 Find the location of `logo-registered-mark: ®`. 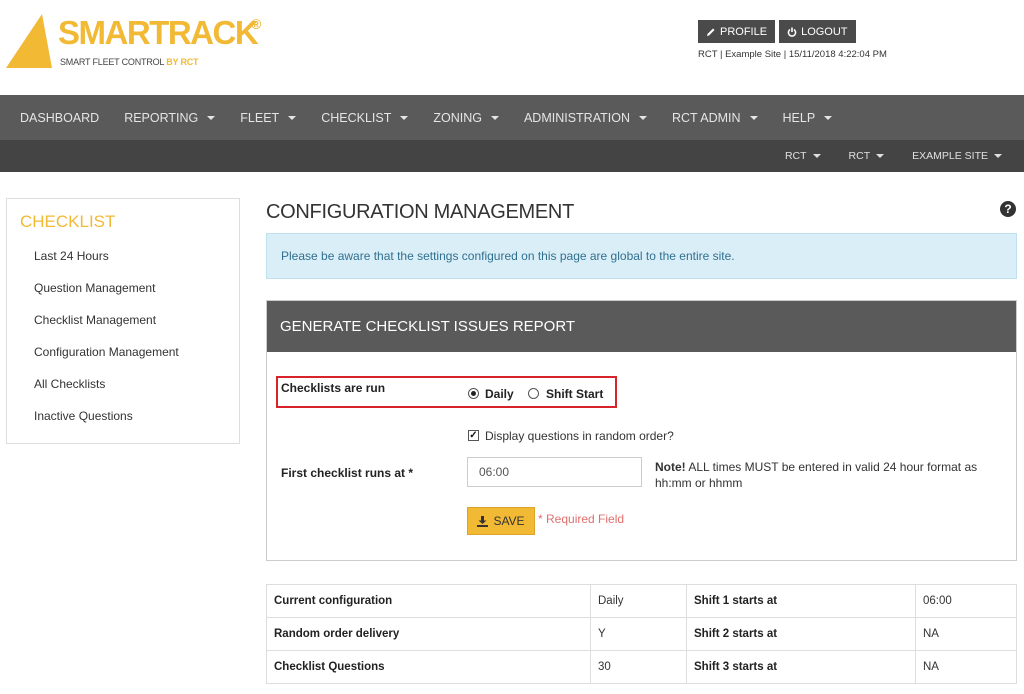

logo-registered-mark: ® is located at coordinates (256, 24).